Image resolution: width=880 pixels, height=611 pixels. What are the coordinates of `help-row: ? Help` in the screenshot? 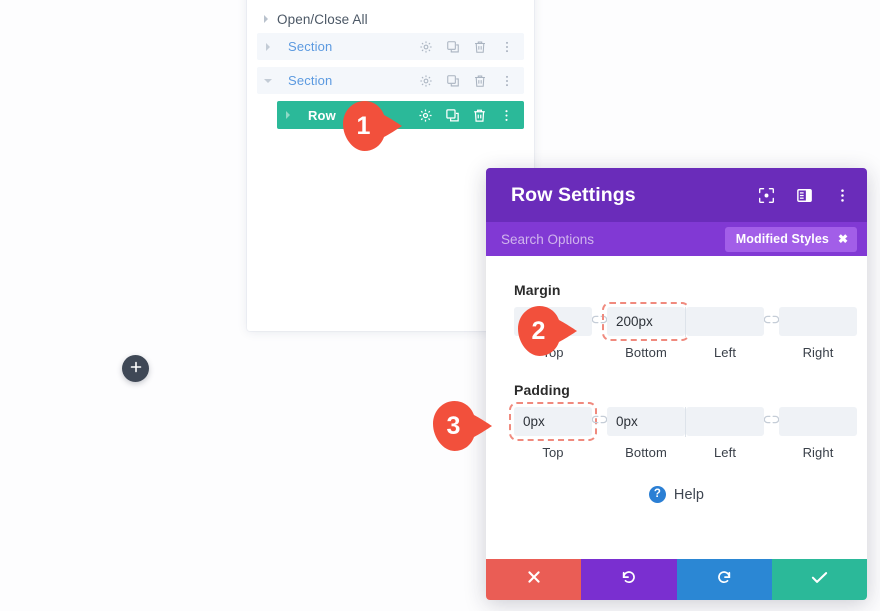 It's located at (676, 494).